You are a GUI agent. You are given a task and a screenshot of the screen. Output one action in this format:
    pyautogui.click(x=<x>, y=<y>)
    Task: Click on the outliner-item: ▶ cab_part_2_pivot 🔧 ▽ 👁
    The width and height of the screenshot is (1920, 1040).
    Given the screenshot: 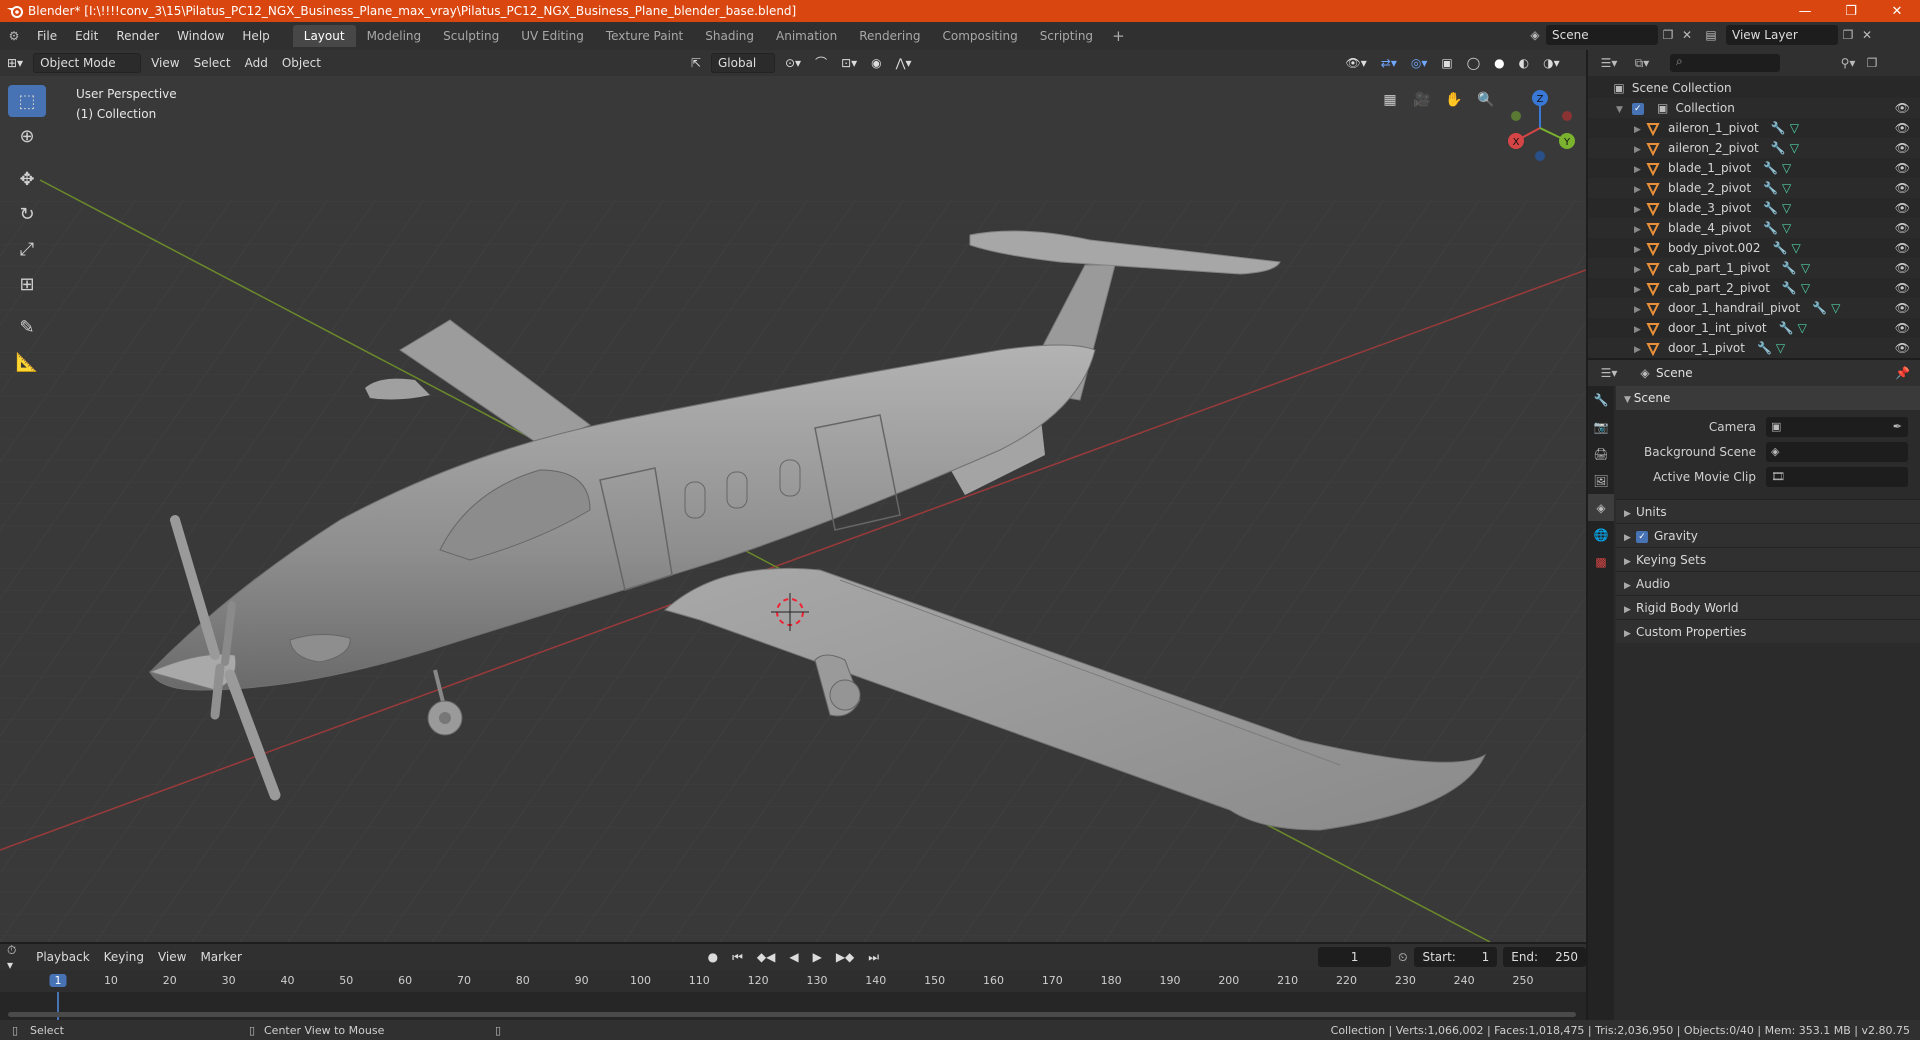 What is the action you would take?
    pyautogui.click(x=1754, y=288)
    